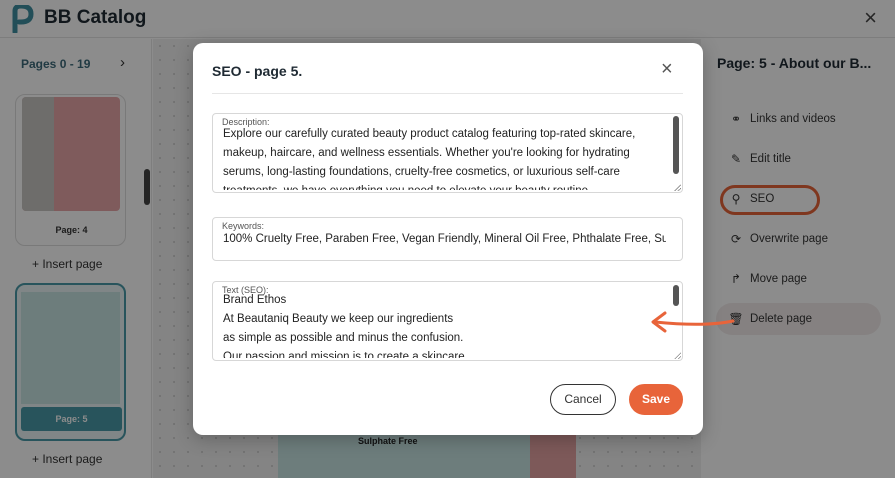  I want to click on dialog-title: SEO - page 5., so click(257, 71).